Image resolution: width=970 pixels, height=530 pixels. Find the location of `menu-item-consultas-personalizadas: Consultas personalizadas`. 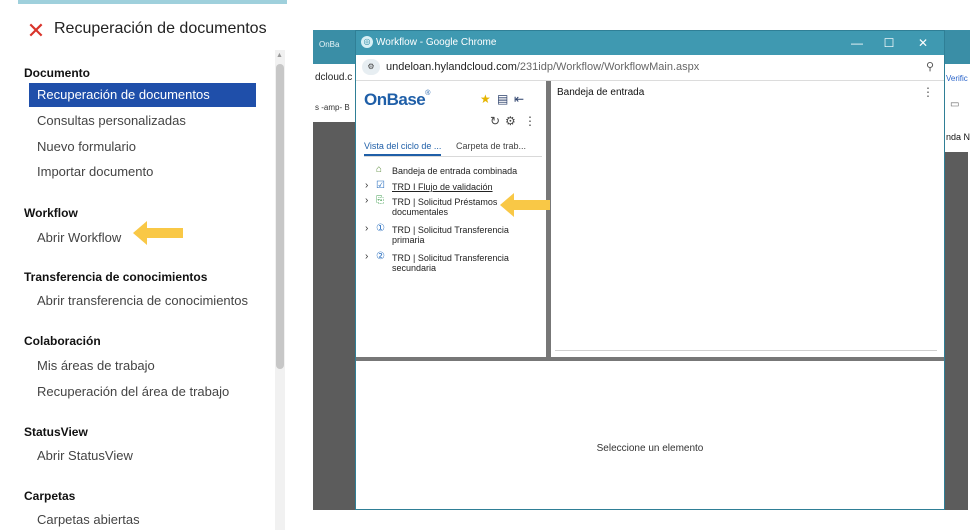

menu-item-consultas-personalizadas: Consultas personalizadas is located at coordinates (111, 120).